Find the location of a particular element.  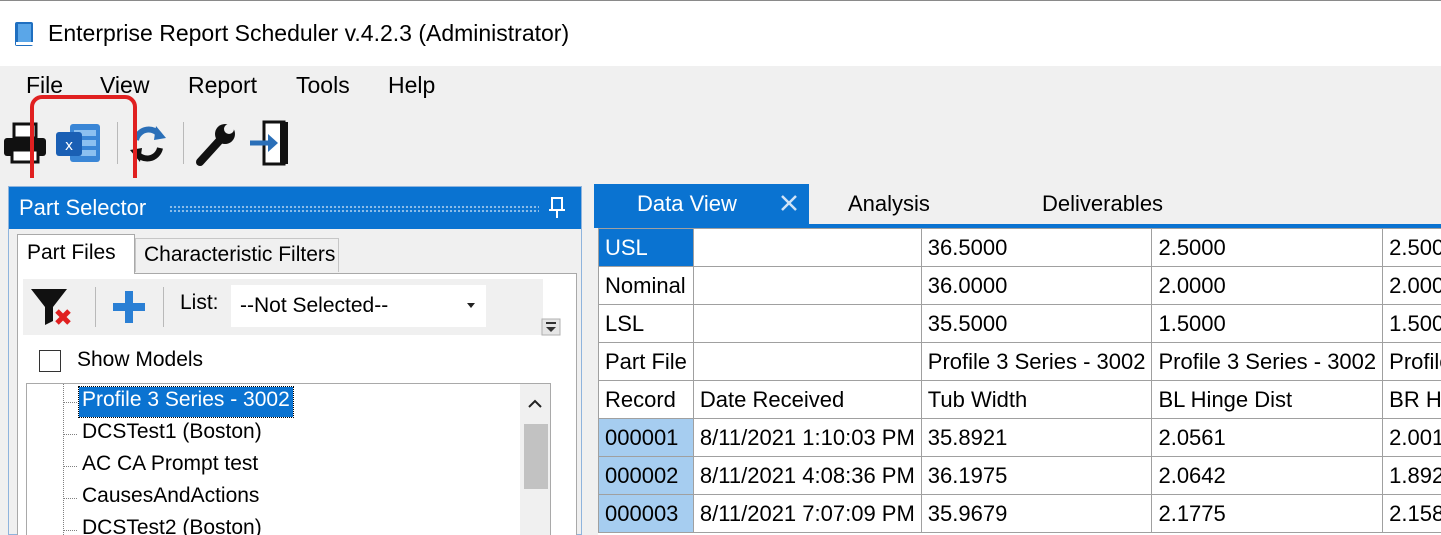

row-header-cell: 000002 is located at coordinates (646, 475).